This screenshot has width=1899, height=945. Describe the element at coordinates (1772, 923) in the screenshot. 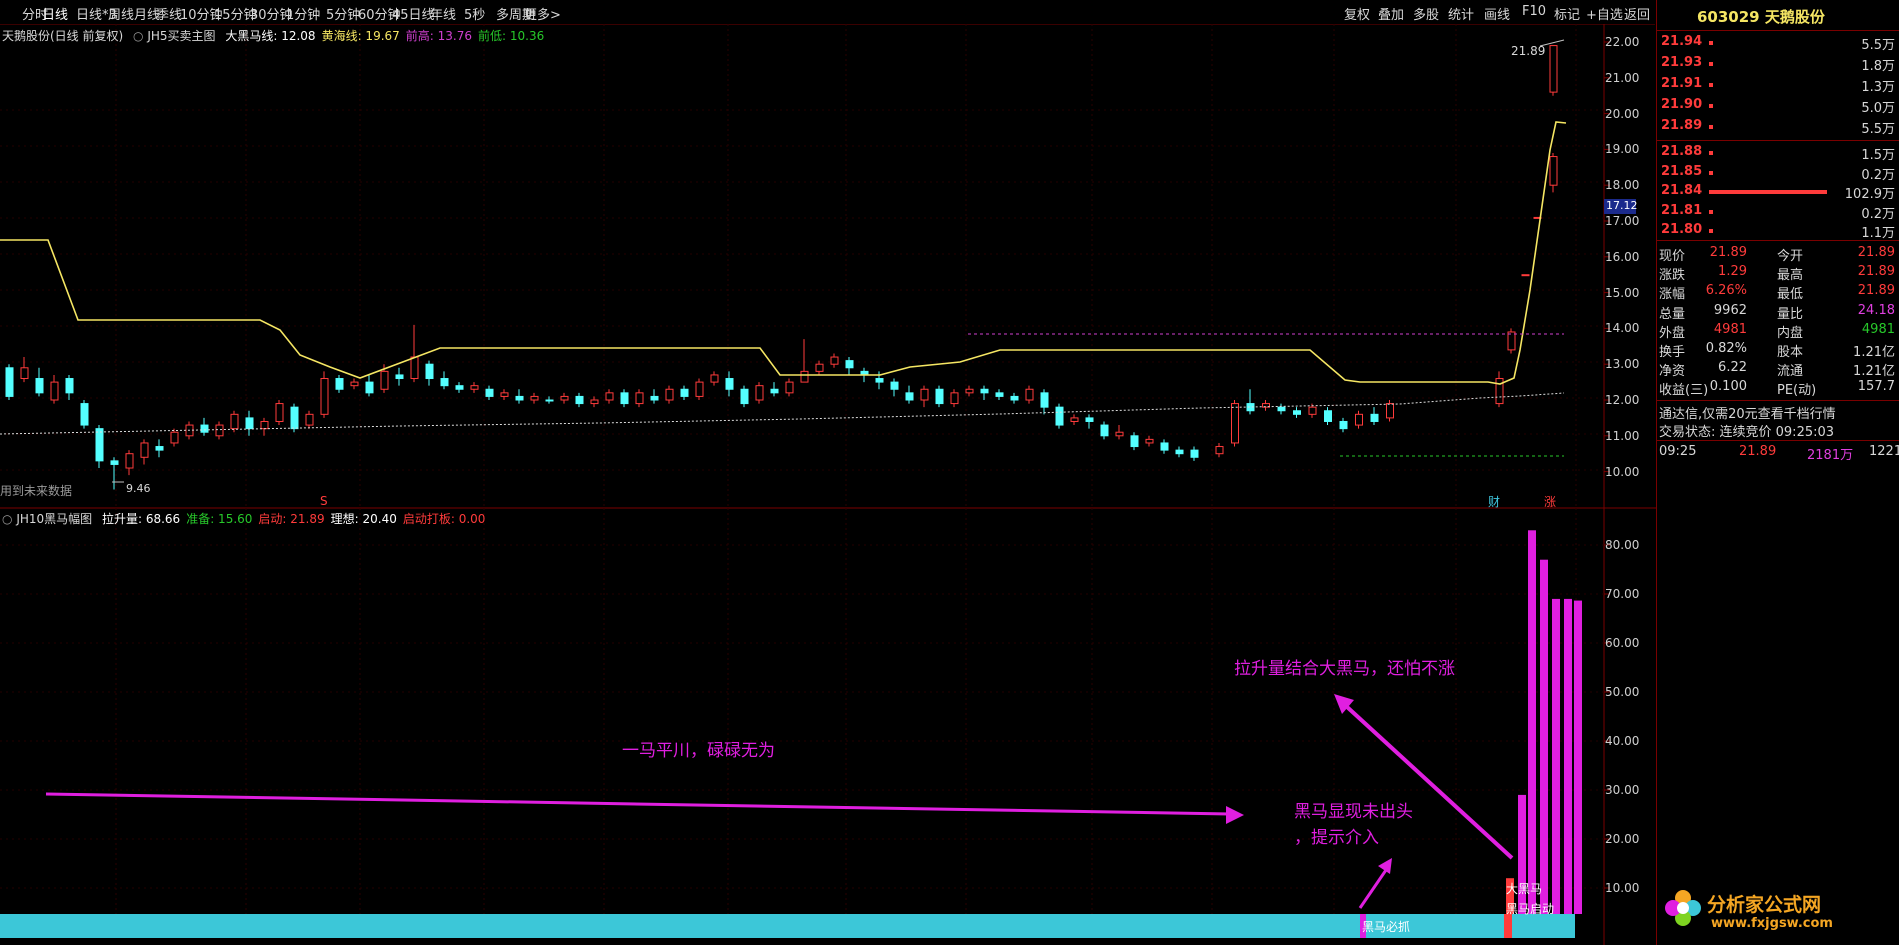

I see `brand-url: www.fxjgsw.com` at that location.